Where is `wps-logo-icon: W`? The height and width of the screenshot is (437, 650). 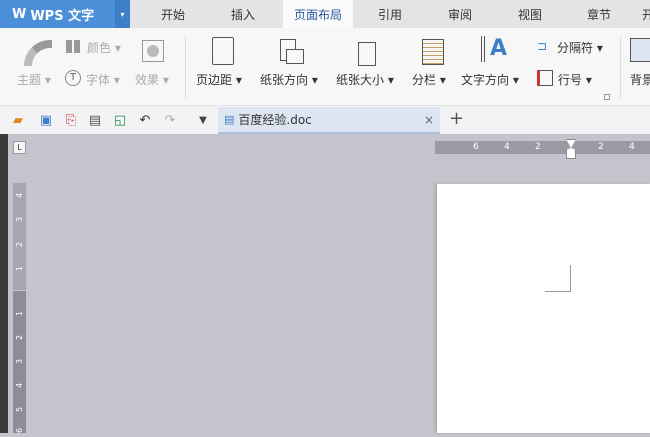 wps-logo-icon: W is located at coordinates (19, 14).